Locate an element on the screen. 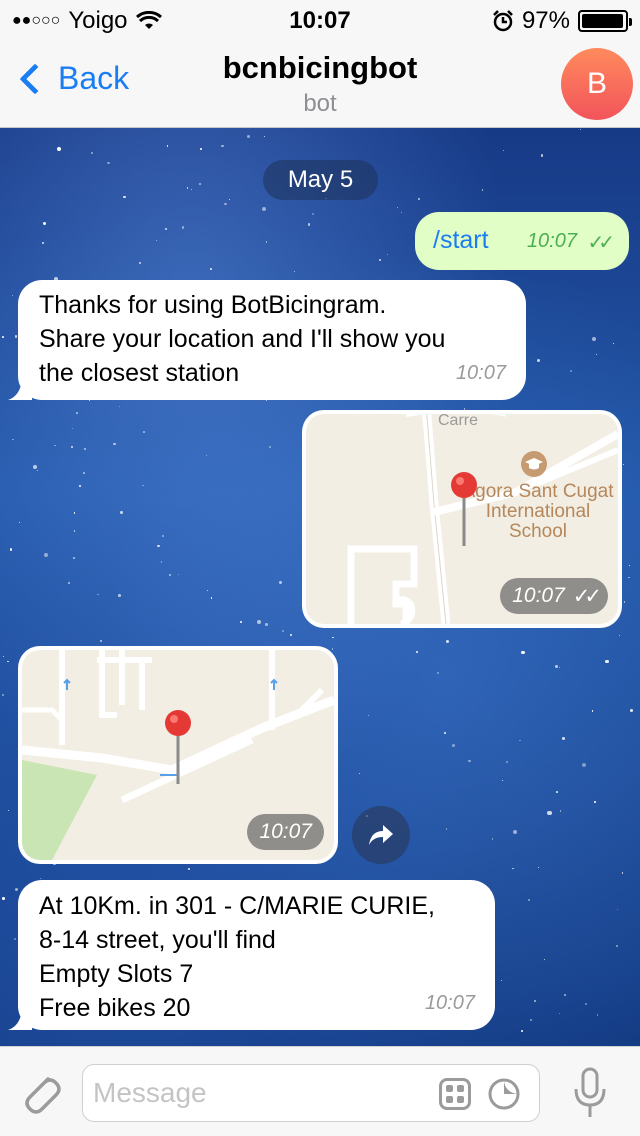  chat-title: bcnbicingbot is located at coordinates (320, 68).